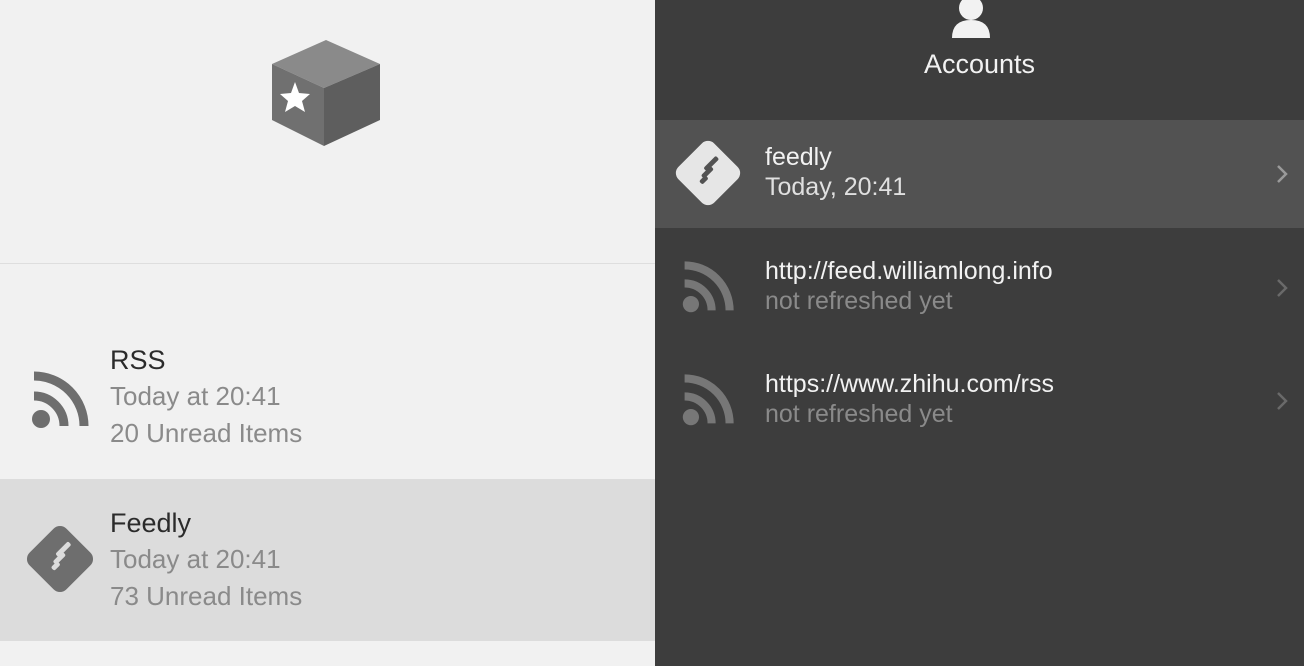 This screenshot has width=1304, height=666. I want to click on user-icon, so click(971, 19).